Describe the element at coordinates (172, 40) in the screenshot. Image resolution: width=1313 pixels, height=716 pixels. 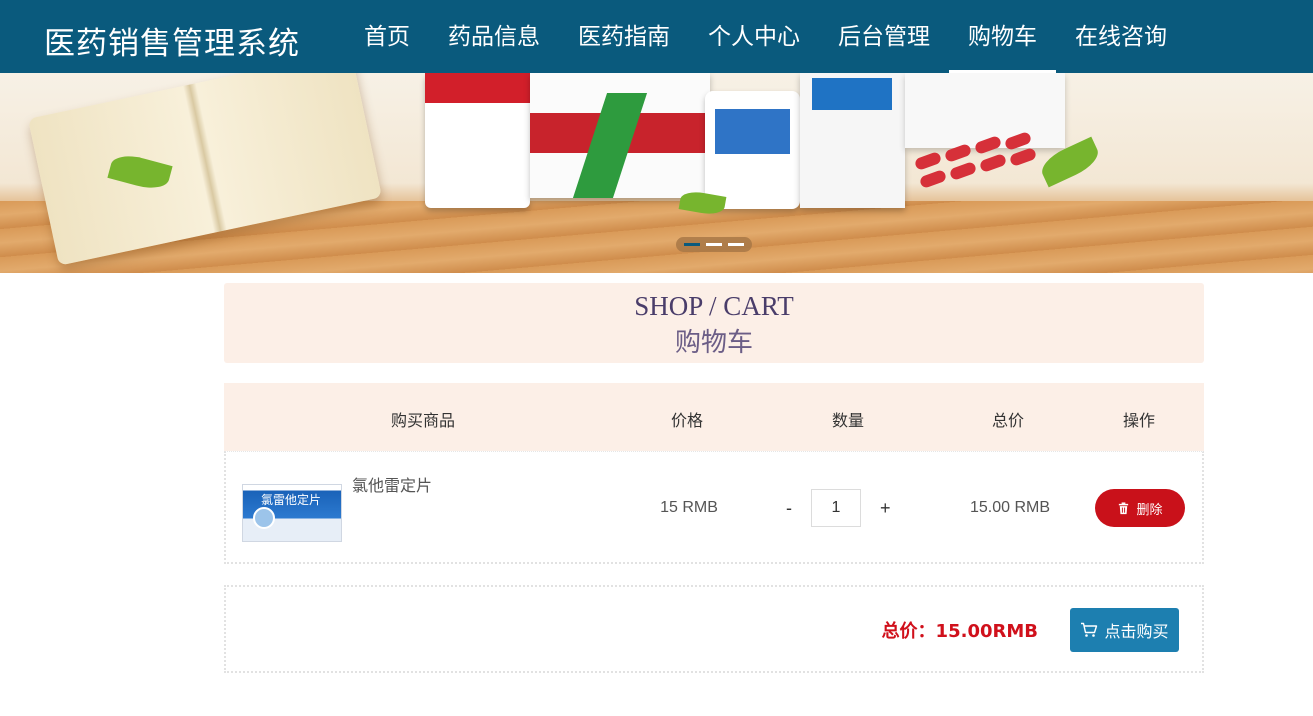
I see `site-logo: 医药销售管理系统` at that location.